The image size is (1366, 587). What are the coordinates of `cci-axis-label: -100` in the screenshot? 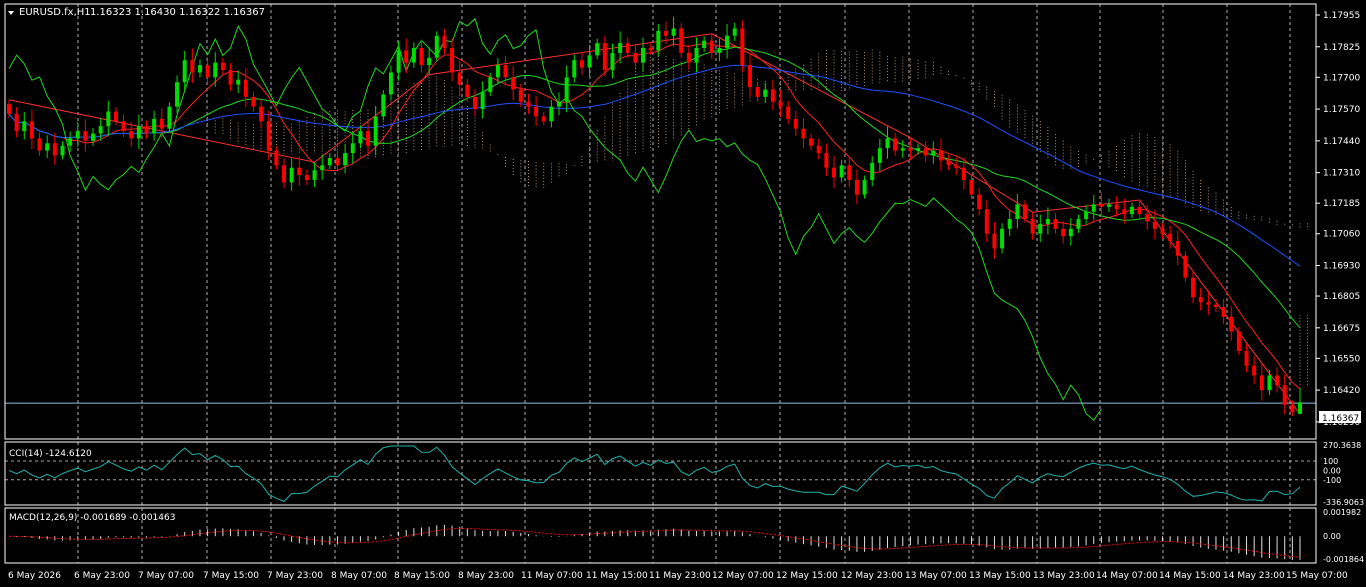 It's located at (1332, 480).